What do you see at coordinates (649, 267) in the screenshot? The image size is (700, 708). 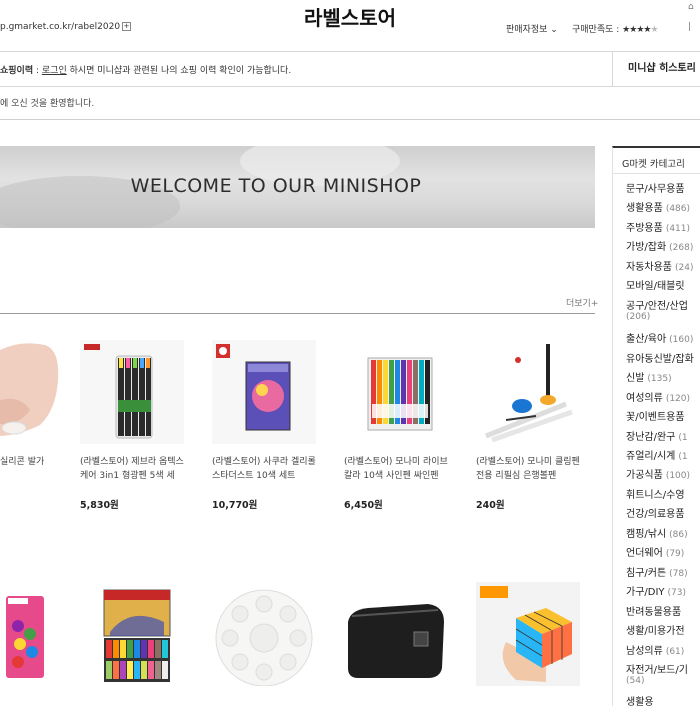 I see `category-name: 자동차용품` at bounding box center [649, 267].